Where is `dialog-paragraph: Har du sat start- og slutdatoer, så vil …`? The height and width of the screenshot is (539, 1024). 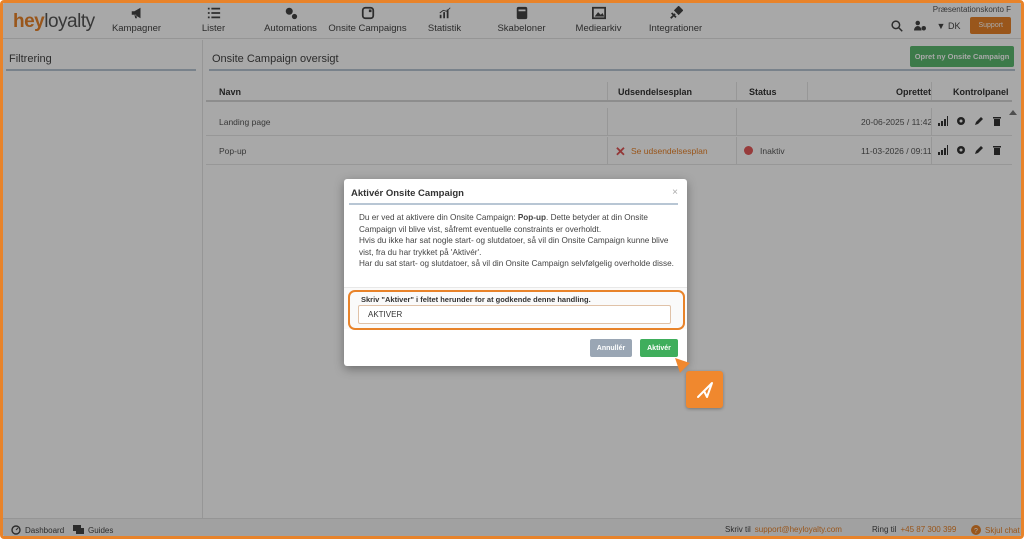
dialog-paragraph: Har du sat start- og slutdatoer, så vil … is located at coordinates (516, 264).